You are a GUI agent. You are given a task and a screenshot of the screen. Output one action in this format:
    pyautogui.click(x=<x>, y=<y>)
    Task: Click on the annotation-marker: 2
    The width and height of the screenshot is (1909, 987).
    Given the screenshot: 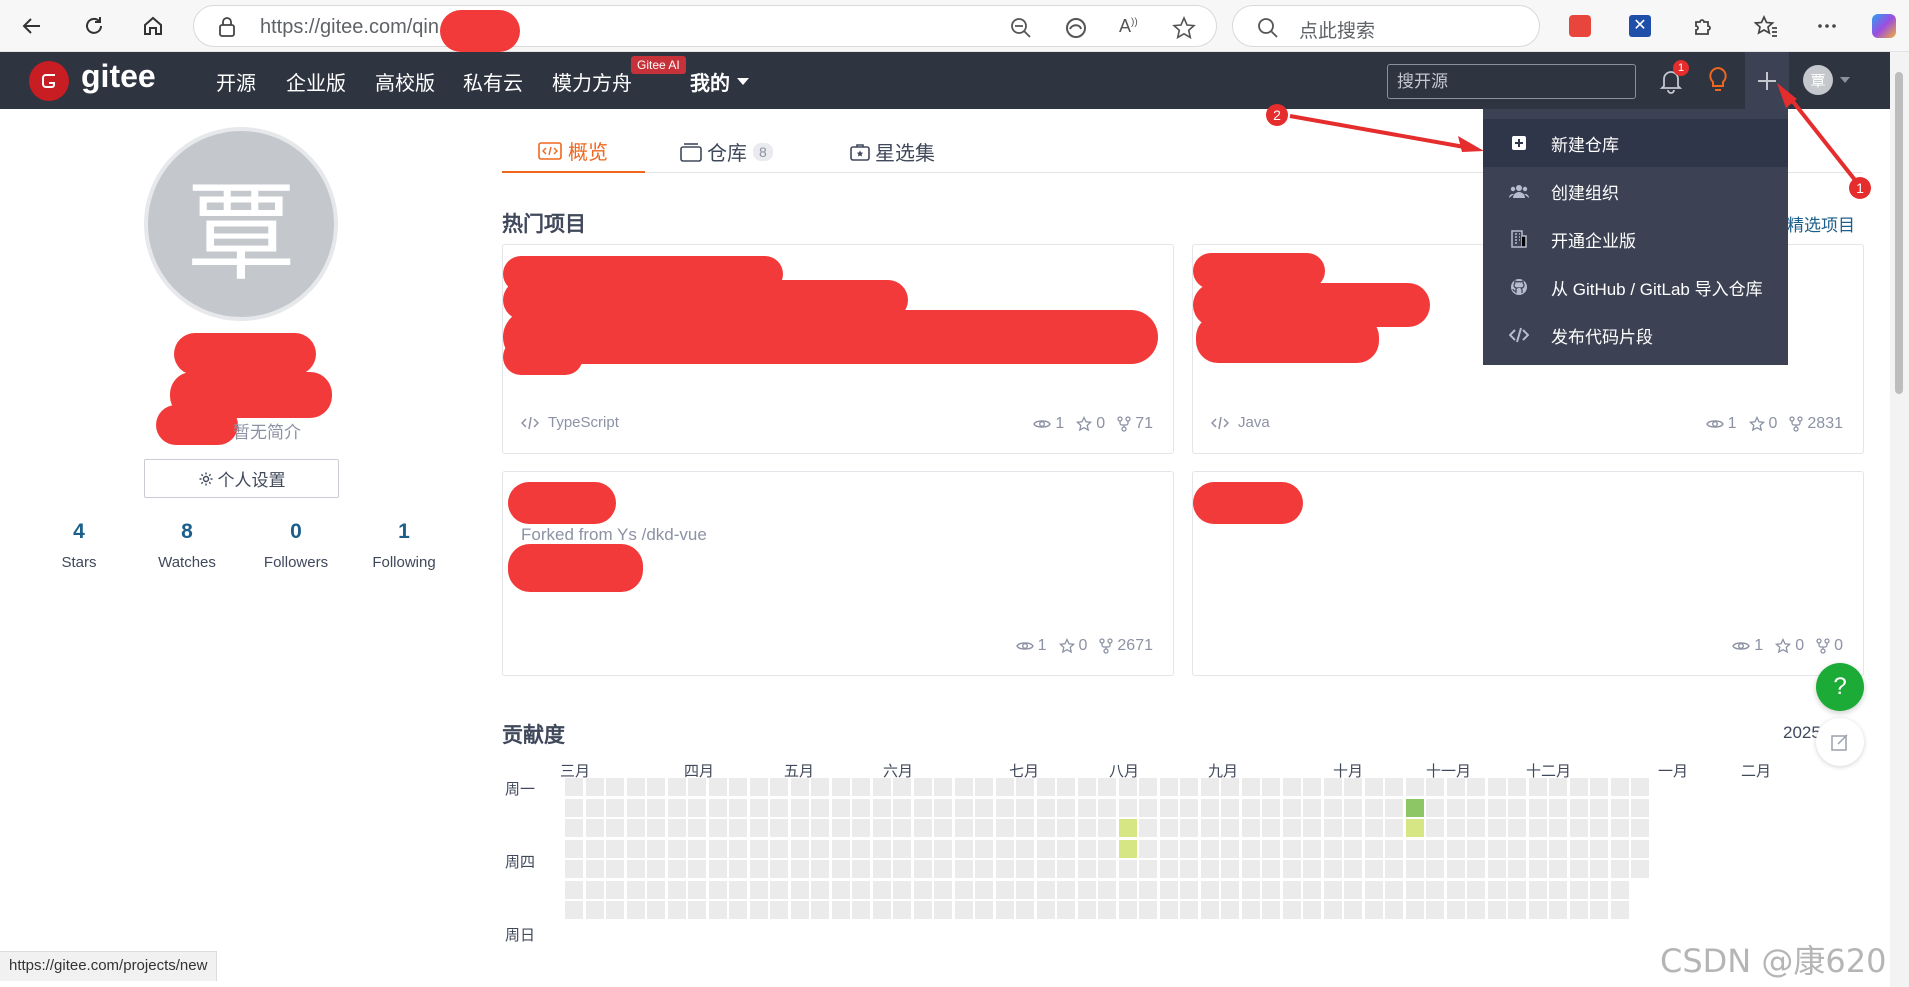 What is the action you would take?
    pyautogui.click(x=1277, y=115)
    